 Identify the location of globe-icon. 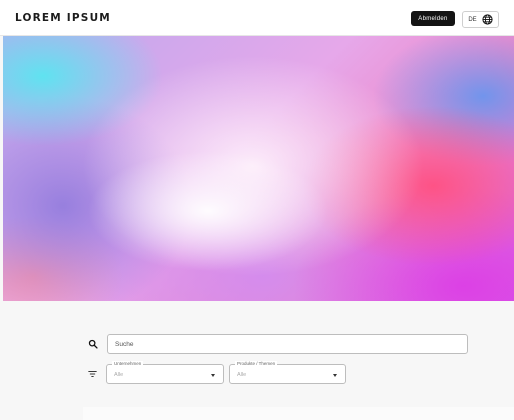
(487, 19).